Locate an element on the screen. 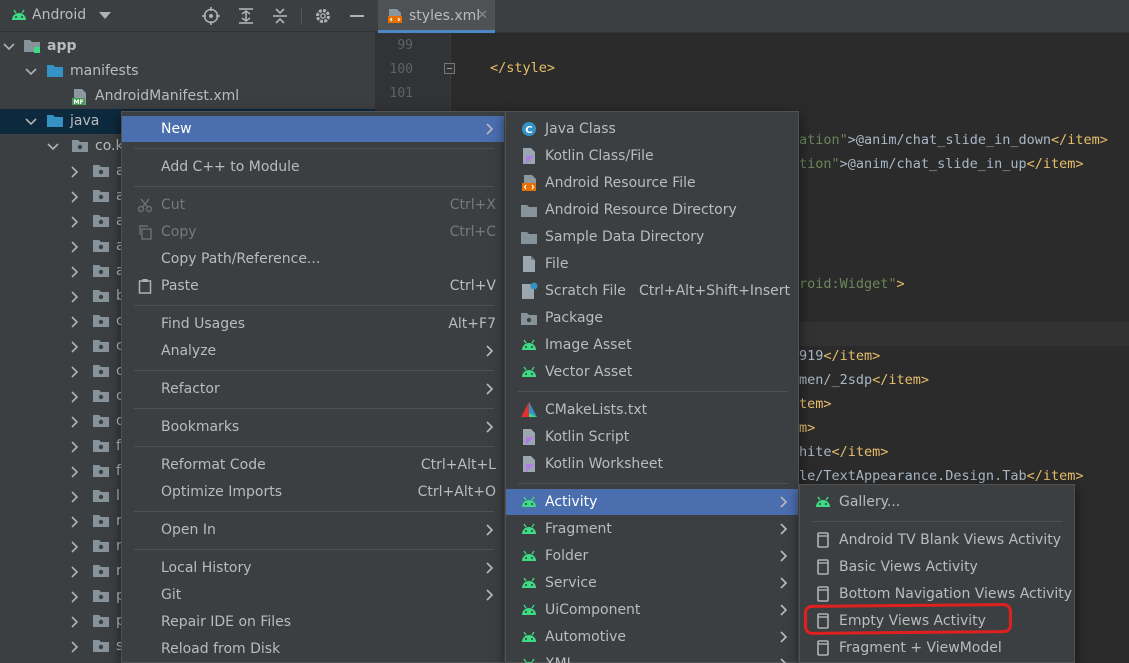 The height and width of the screenshot is (663, 1129). menu-item-analyze: Analyze is located at coordinates (313, 351).